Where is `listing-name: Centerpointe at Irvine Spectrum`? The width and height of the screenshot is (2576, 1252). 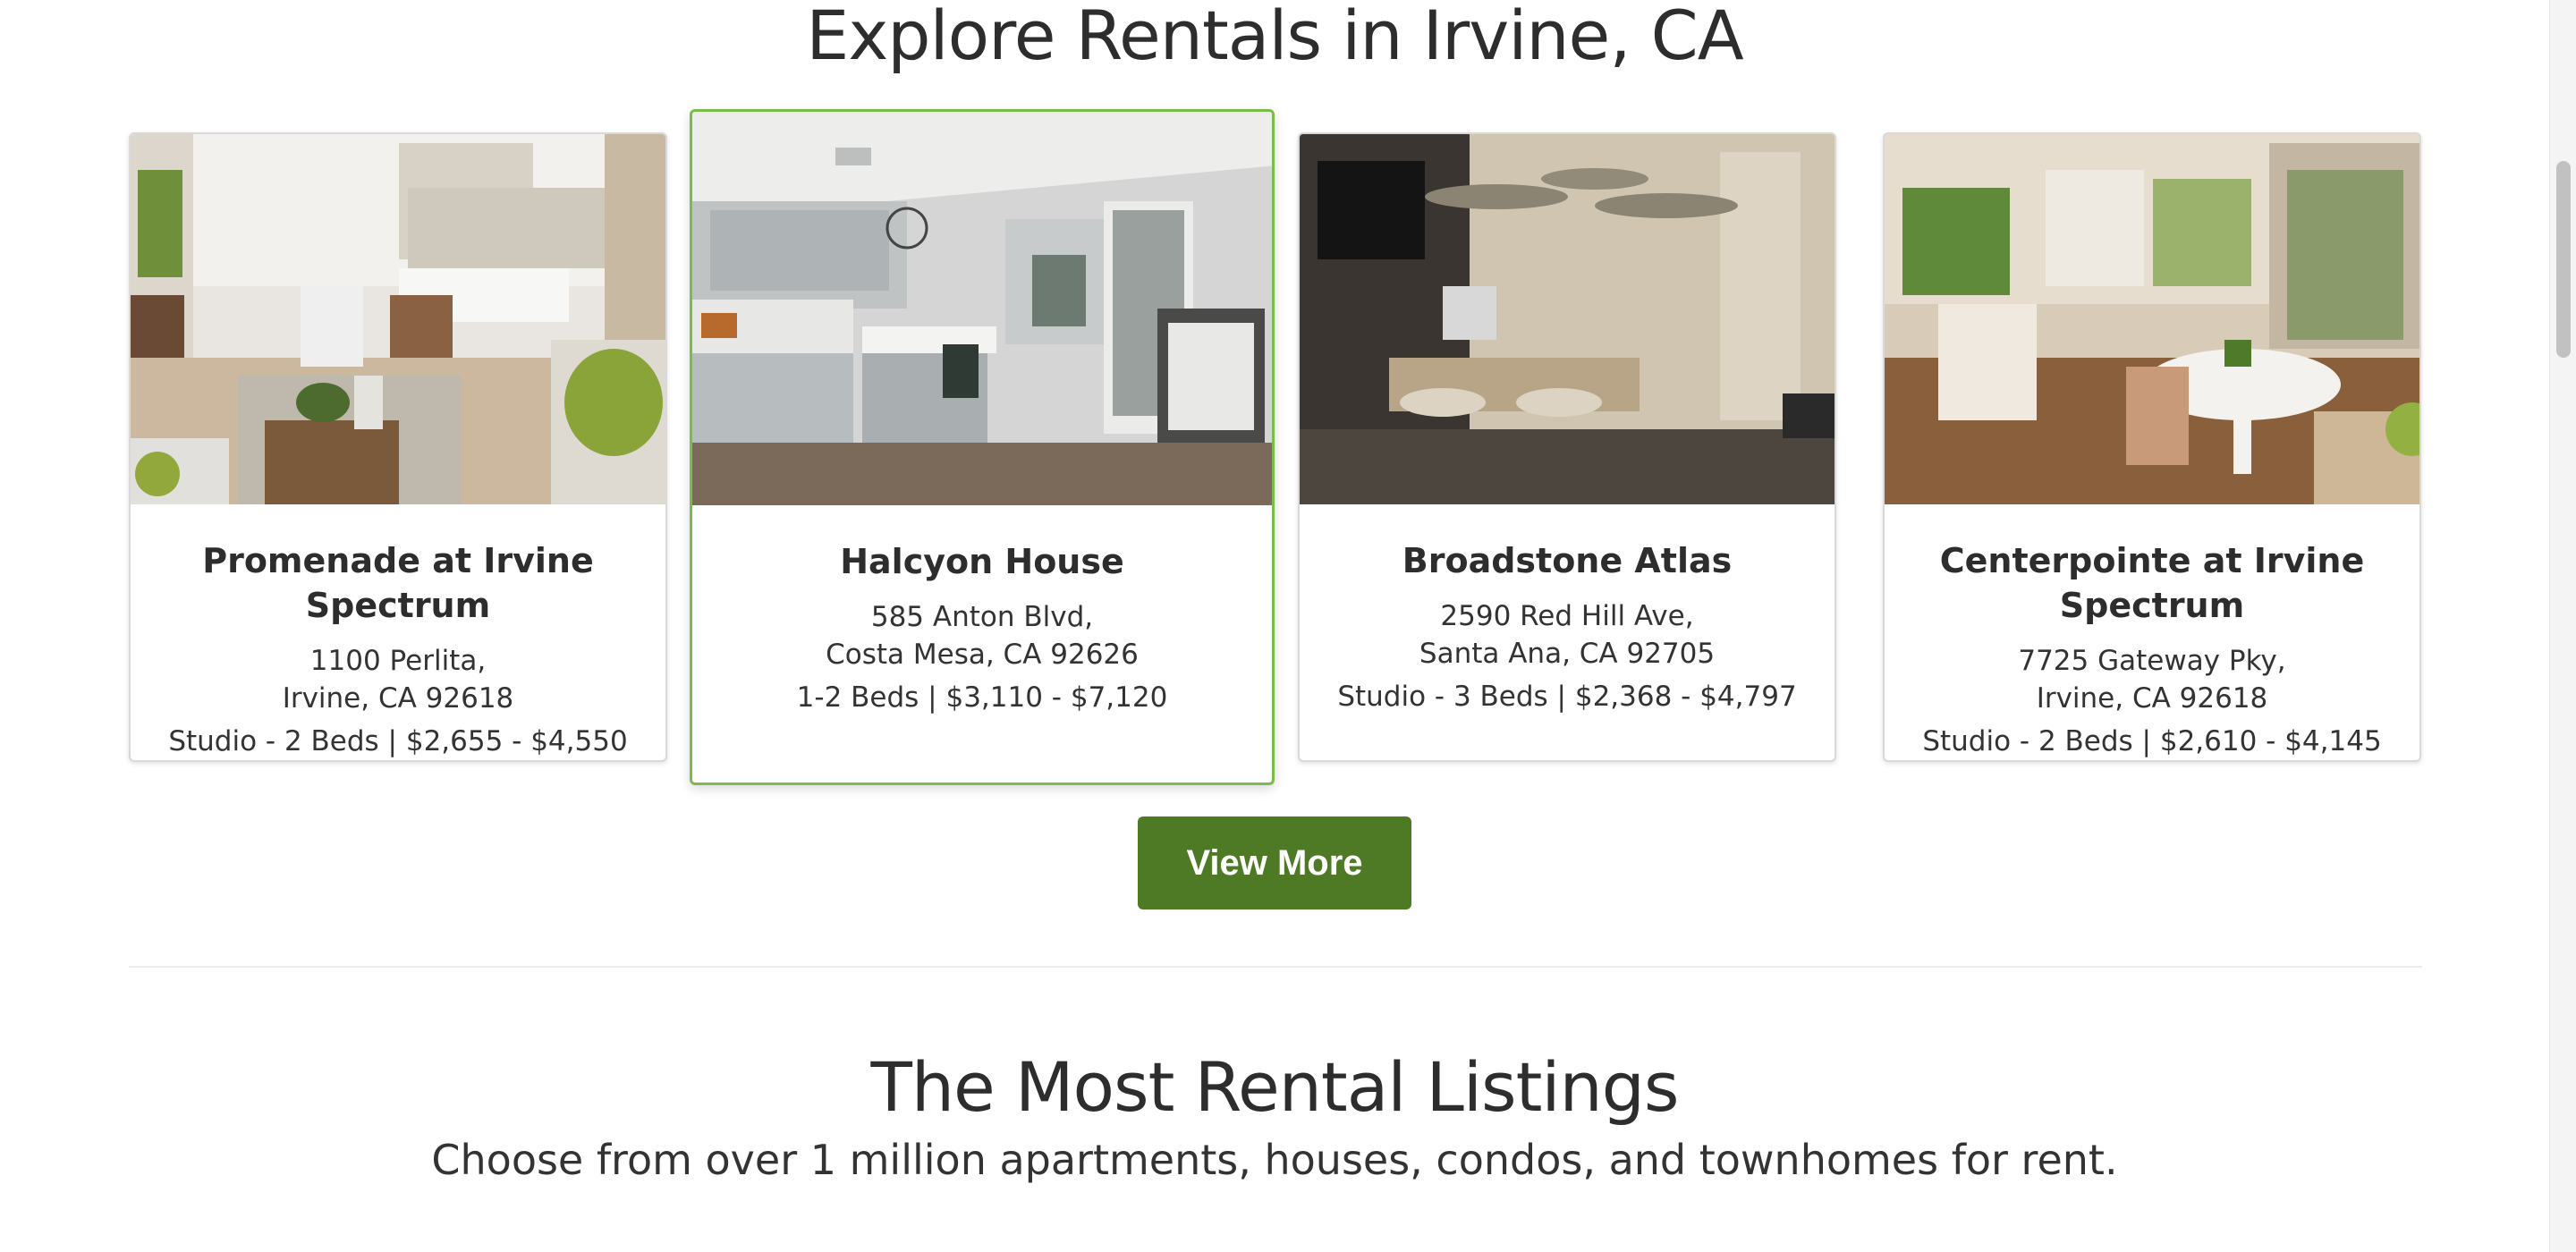 listing-name: Centerpointe at Irvine Spectrum is located at coordinates (2152, 583).